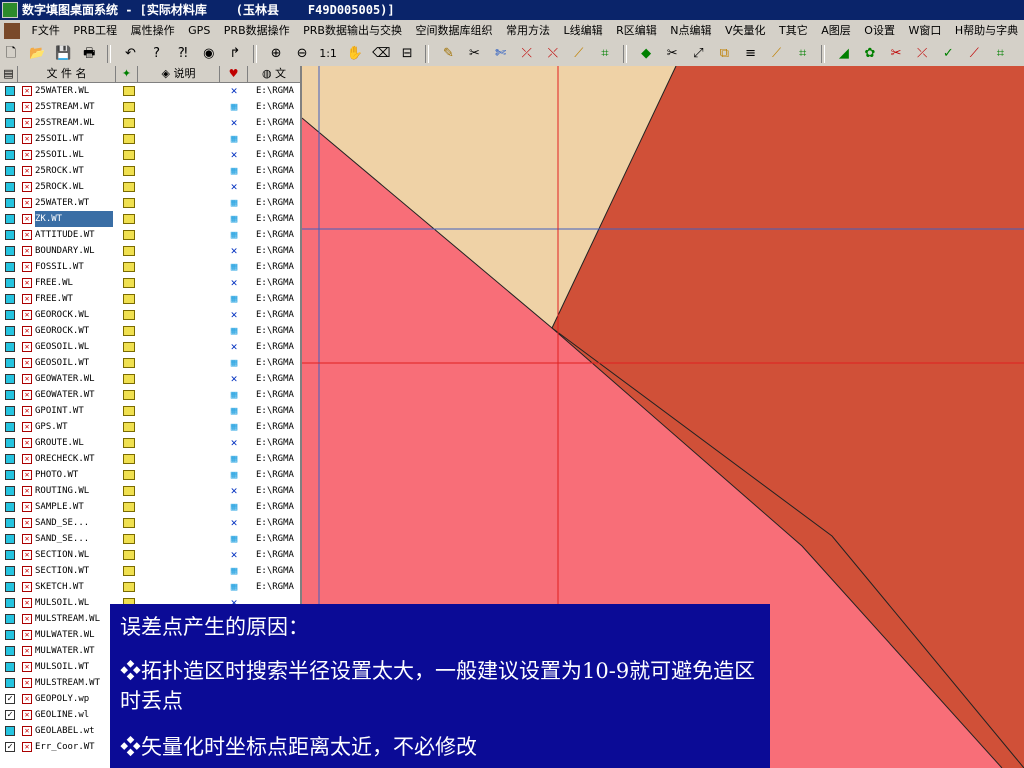 The image size is (1024, 768). Describe the element at coordinates (870, 54) in the screenshot. I see `region-fill-icon: ✿` at that location.